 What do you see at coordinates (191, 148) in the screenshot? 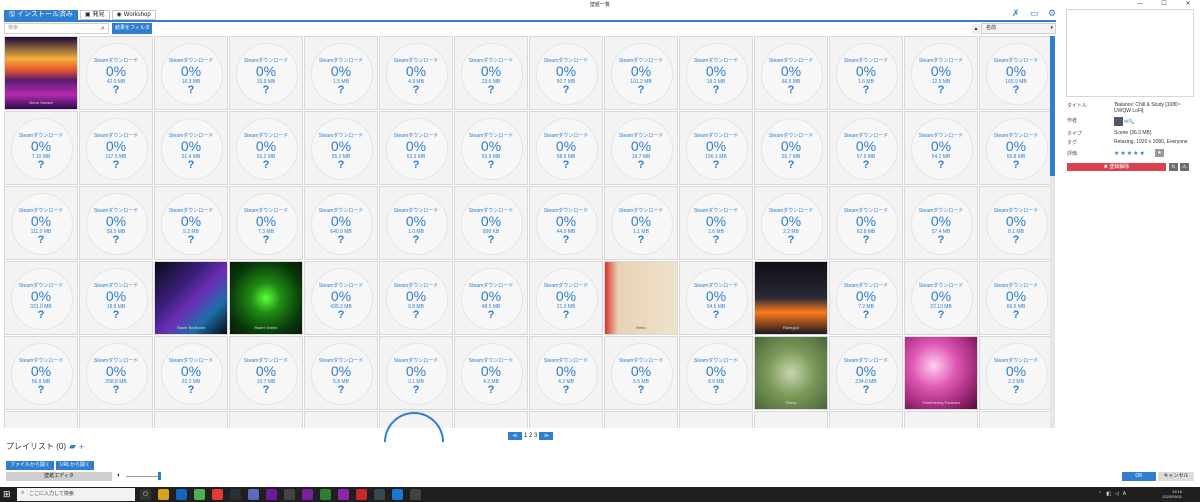
I see `download-tile: Steamダウンロード 0% 51.4 MB?` at bounding box center [191, 148].